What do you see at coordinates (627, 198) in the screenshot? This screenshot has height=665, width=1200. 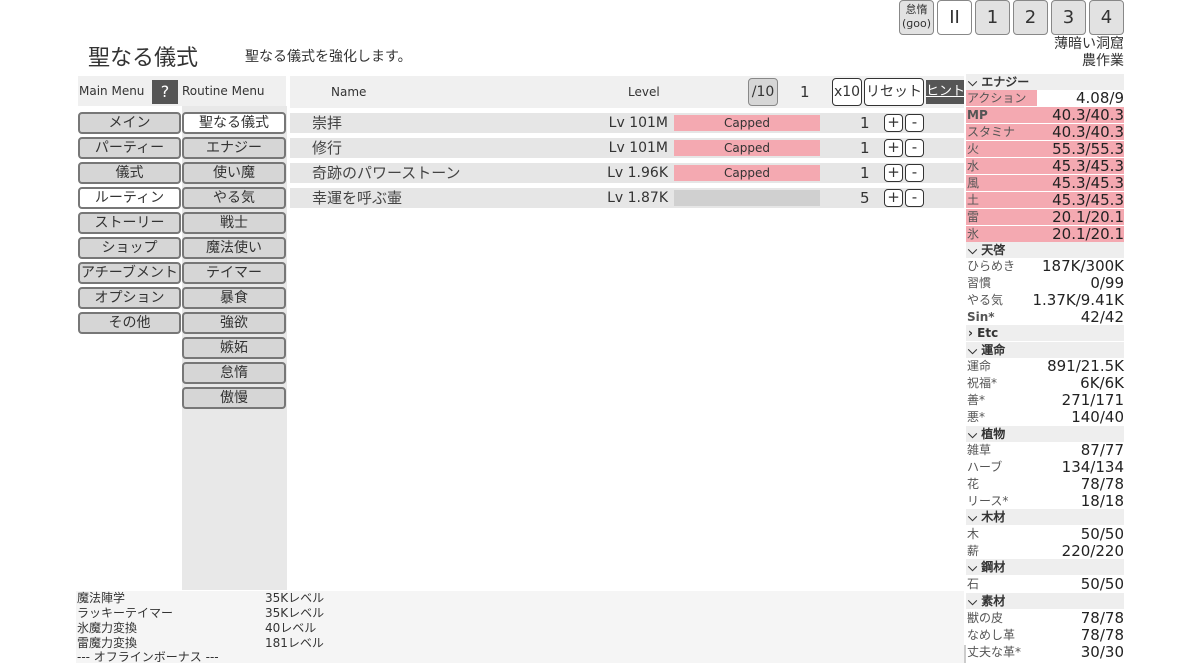 I see `table-row: 幸運を呼ぶ壷 Lv 1.87K 5 + -` at bounding box center [627, 198].